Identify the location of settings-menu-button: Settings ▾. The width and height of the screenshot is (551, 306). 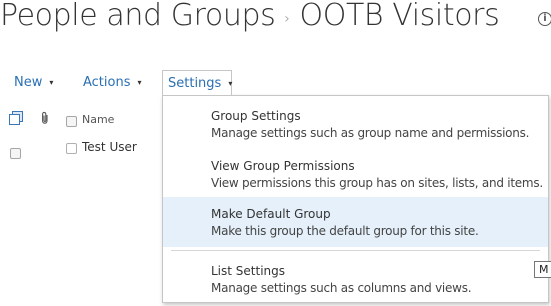
(197, 82).